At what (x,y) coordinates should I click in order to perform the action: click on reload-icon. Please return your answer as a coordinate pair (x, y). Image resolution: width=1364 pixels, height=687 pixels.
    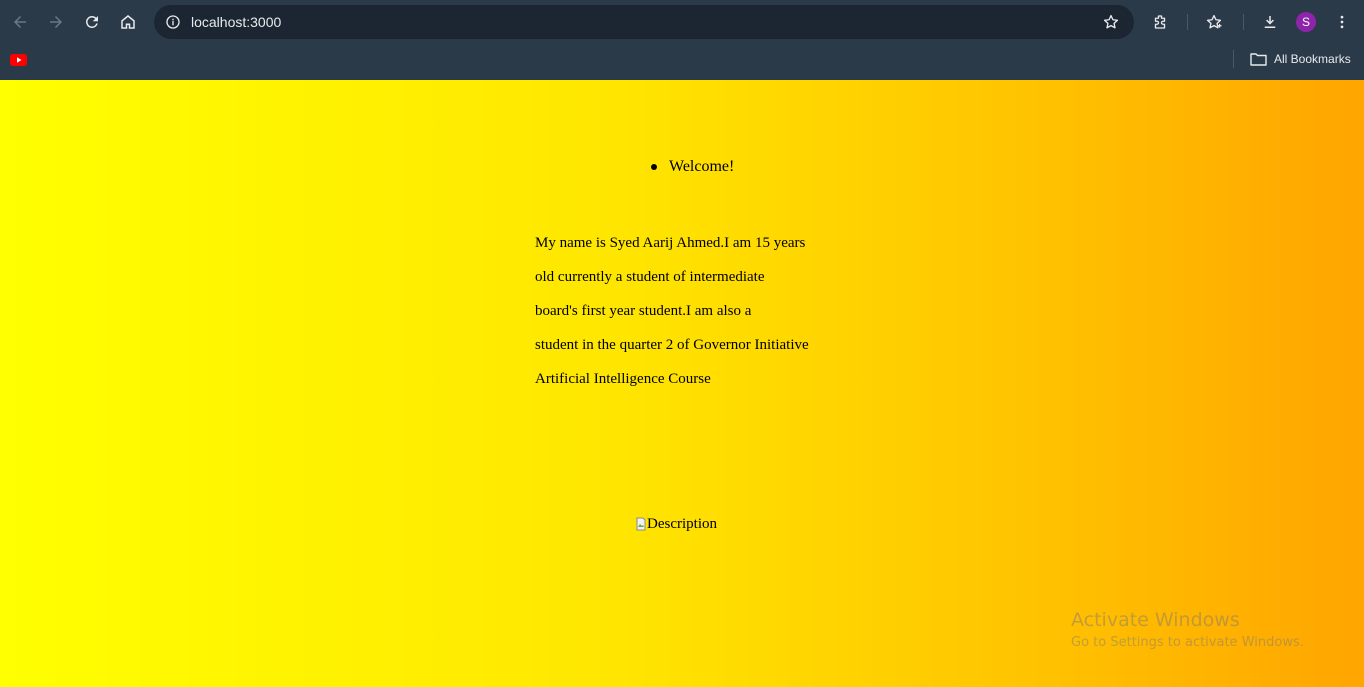
    Looking at the image, I should click on (91, 21).